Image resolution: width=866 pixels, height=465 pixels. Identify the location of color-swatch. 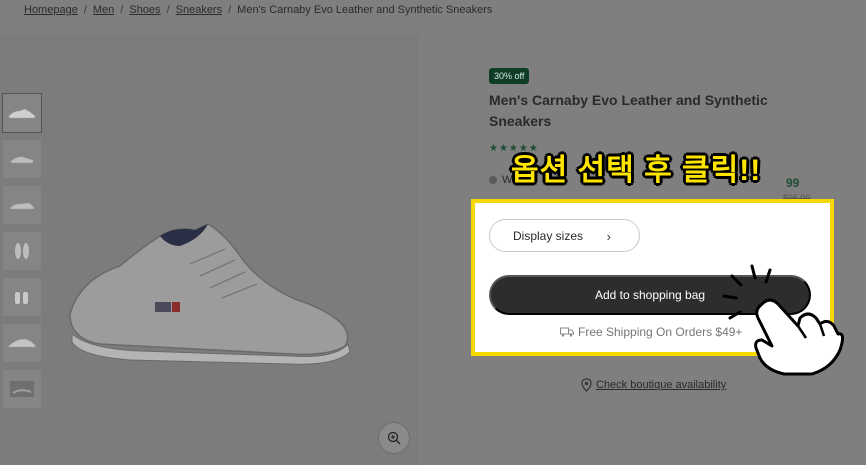
(493, 180).